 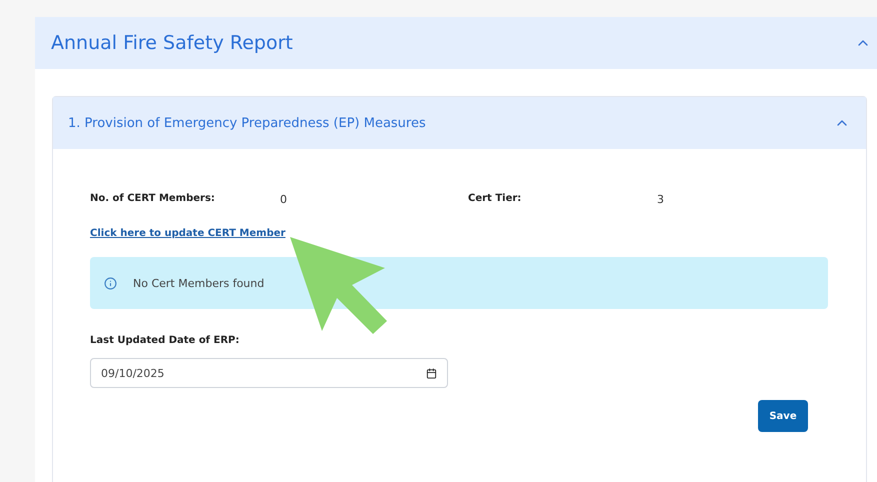 I want to click on field-value: 3, so click(x=661, y=199).